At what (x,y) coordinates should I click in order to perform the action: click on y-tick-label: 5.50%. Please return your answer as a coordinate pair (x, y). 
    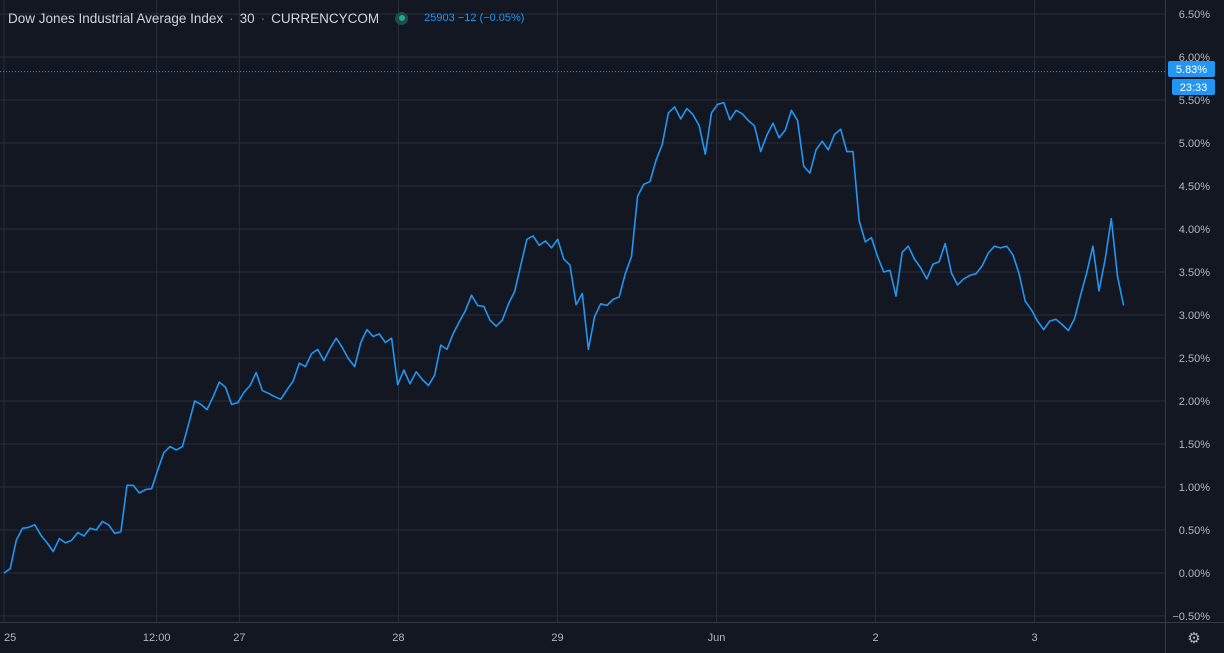
    Looking at the image, I should click on (1194, 101).